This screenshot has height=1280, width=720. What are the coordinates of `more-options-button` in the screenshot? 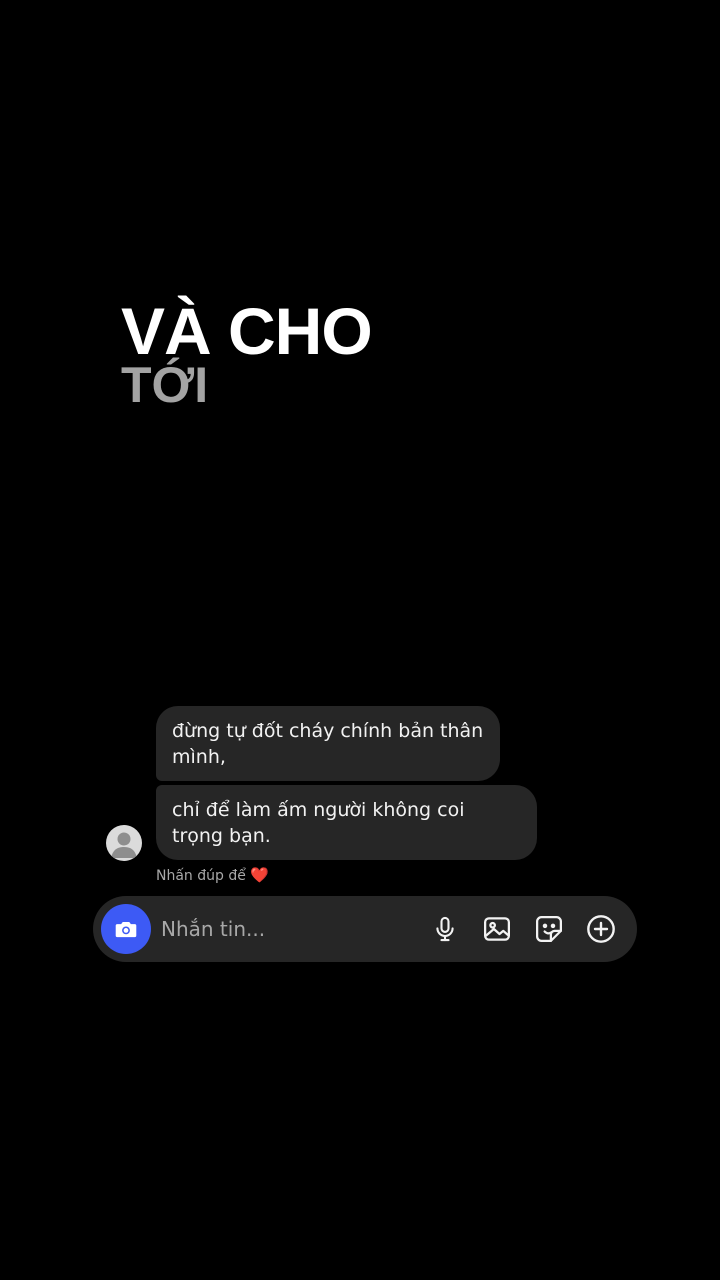 It's located at (601, 929).